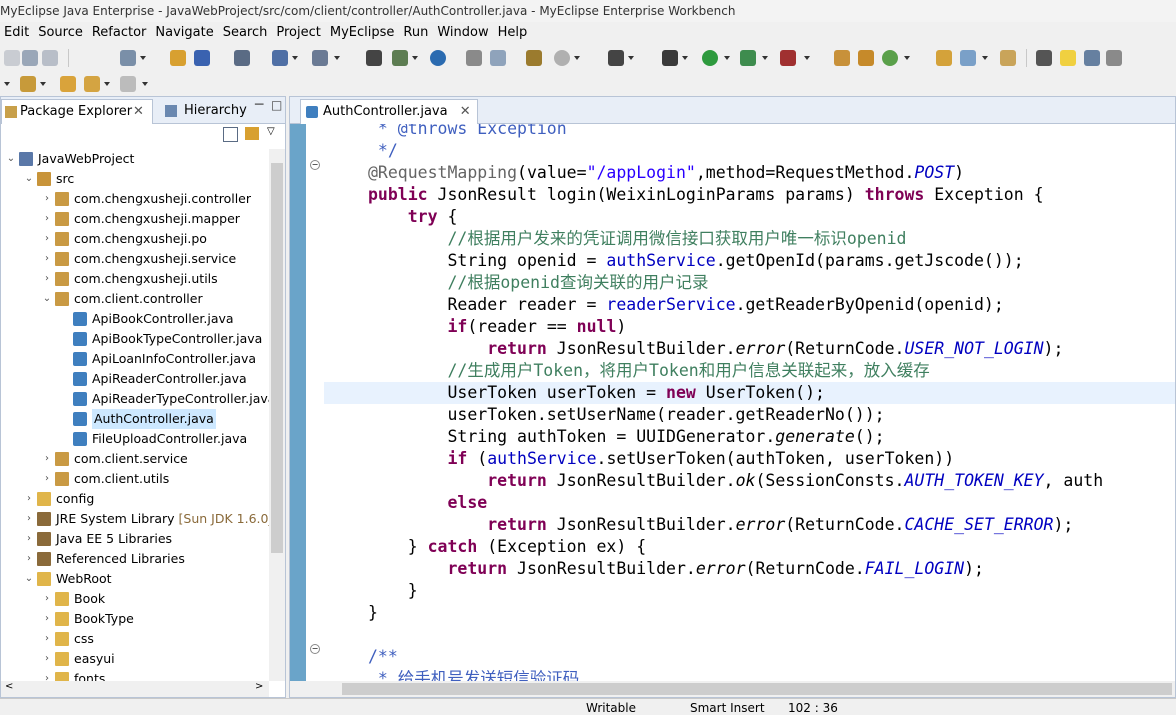 Image resolution: width=1176 pixels, height=715 pixels. I want to click on tree-item: › config, so click(135, 499).